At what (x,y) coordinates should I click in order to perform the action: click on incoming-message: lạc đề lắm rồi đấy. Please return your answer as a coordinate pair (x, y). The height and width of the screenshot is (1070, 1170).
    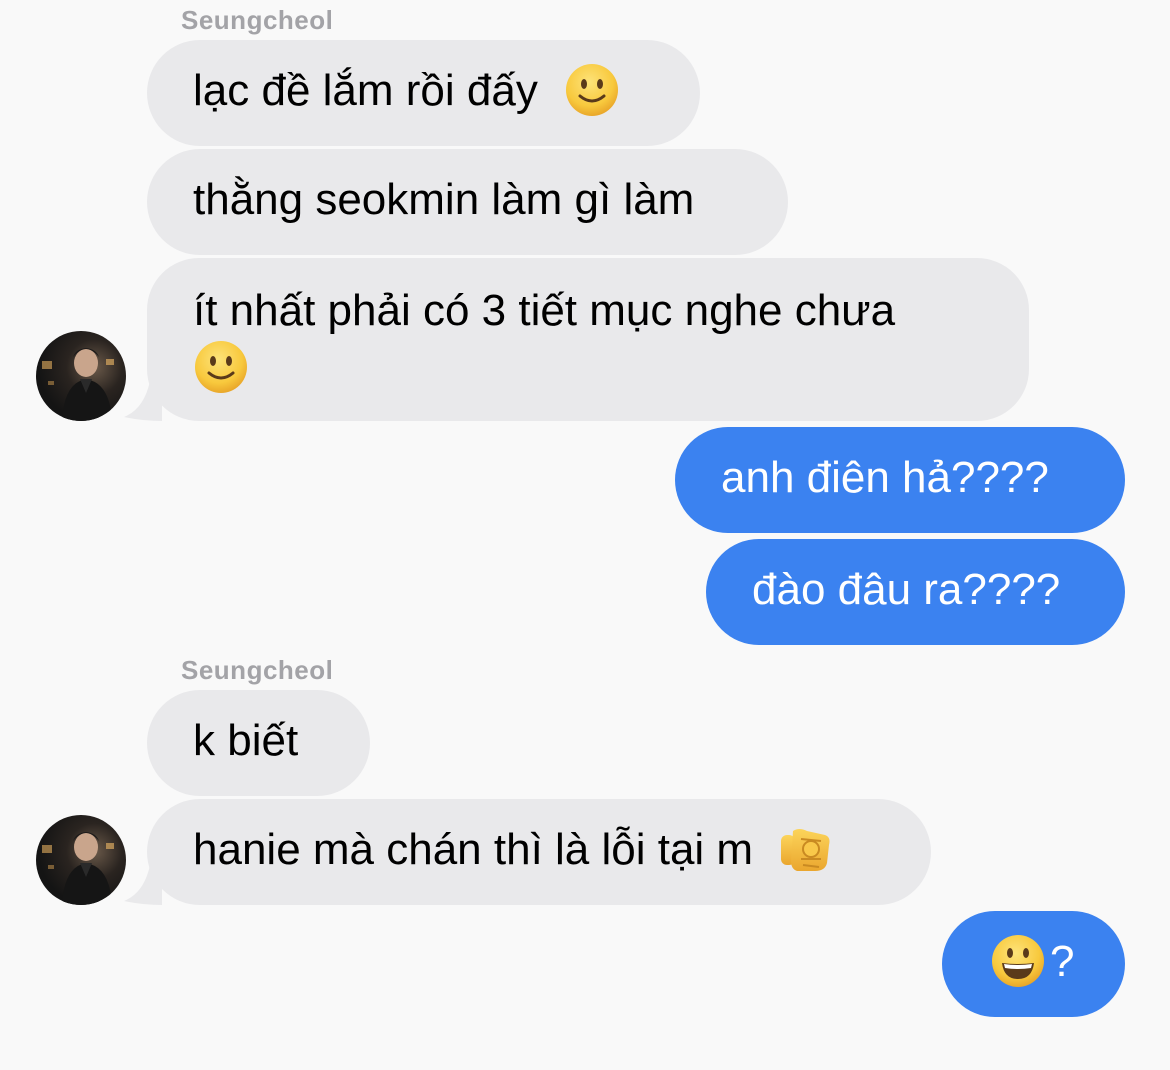
    Looking at the image, I should click on (423, 93).